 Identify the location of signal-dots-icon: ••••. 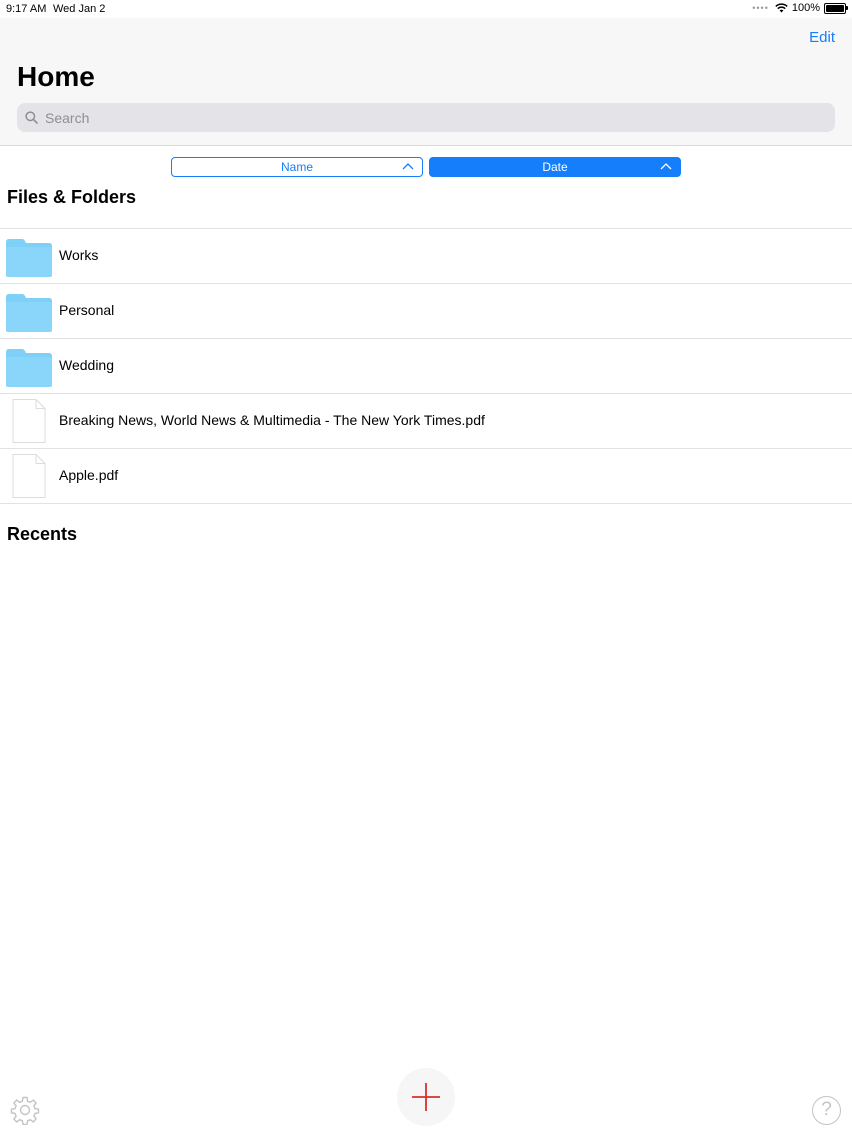
(760, 8).